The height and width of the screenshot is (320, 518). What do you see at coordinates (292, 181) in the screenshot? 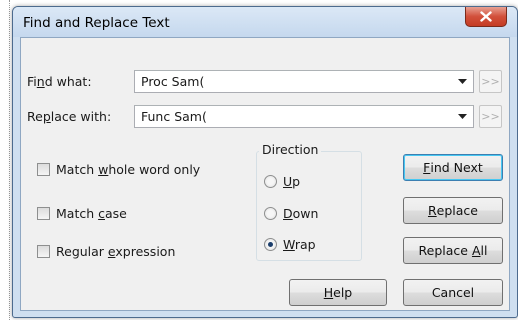
I see `direction-up-label: Up` at bounding box center [292, 181].